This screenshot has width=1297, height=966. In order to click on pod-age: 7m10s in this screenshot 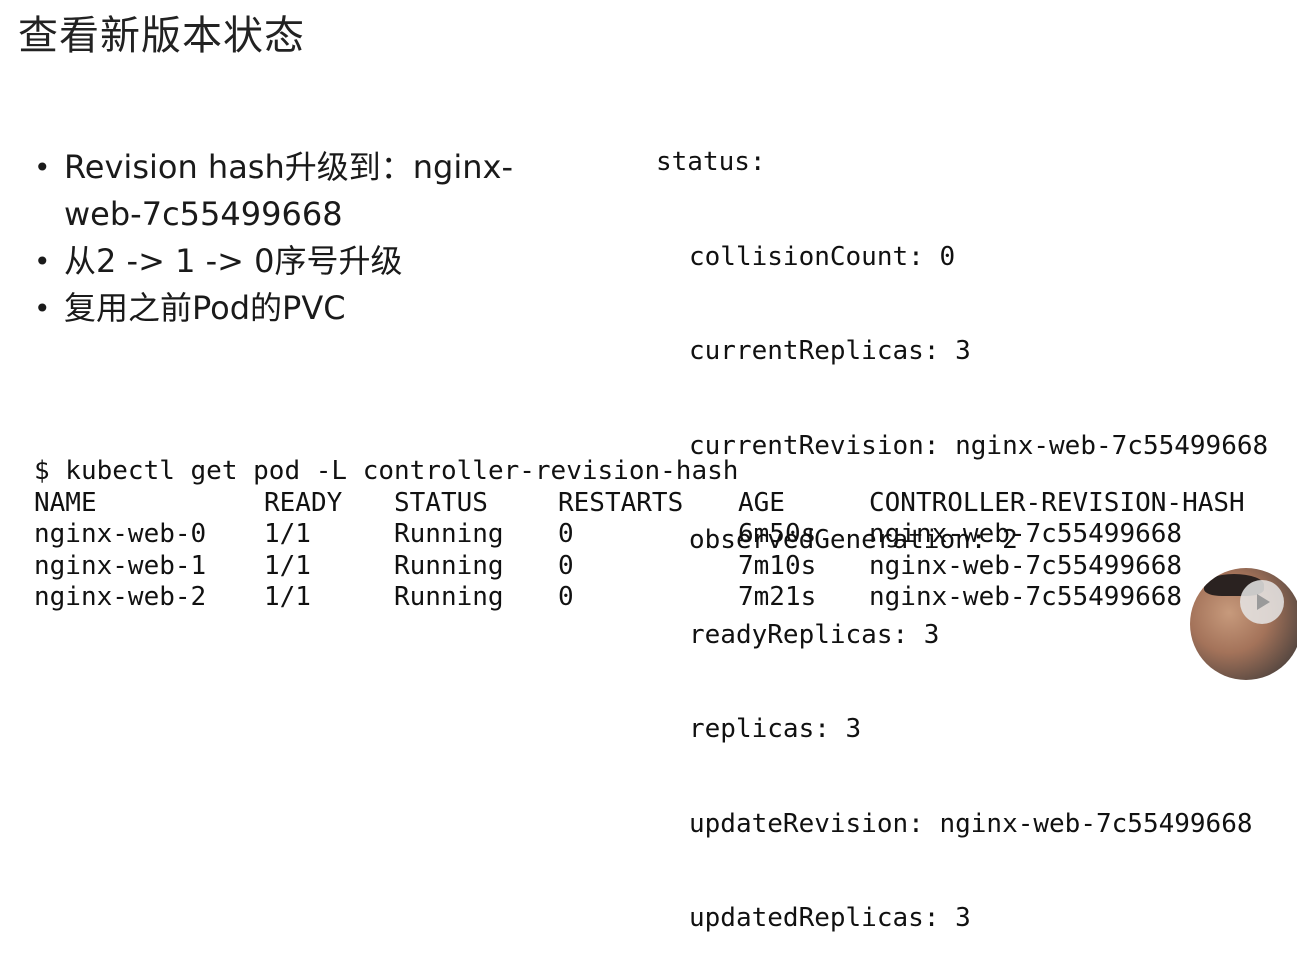, I will do `click(777, 565)`.